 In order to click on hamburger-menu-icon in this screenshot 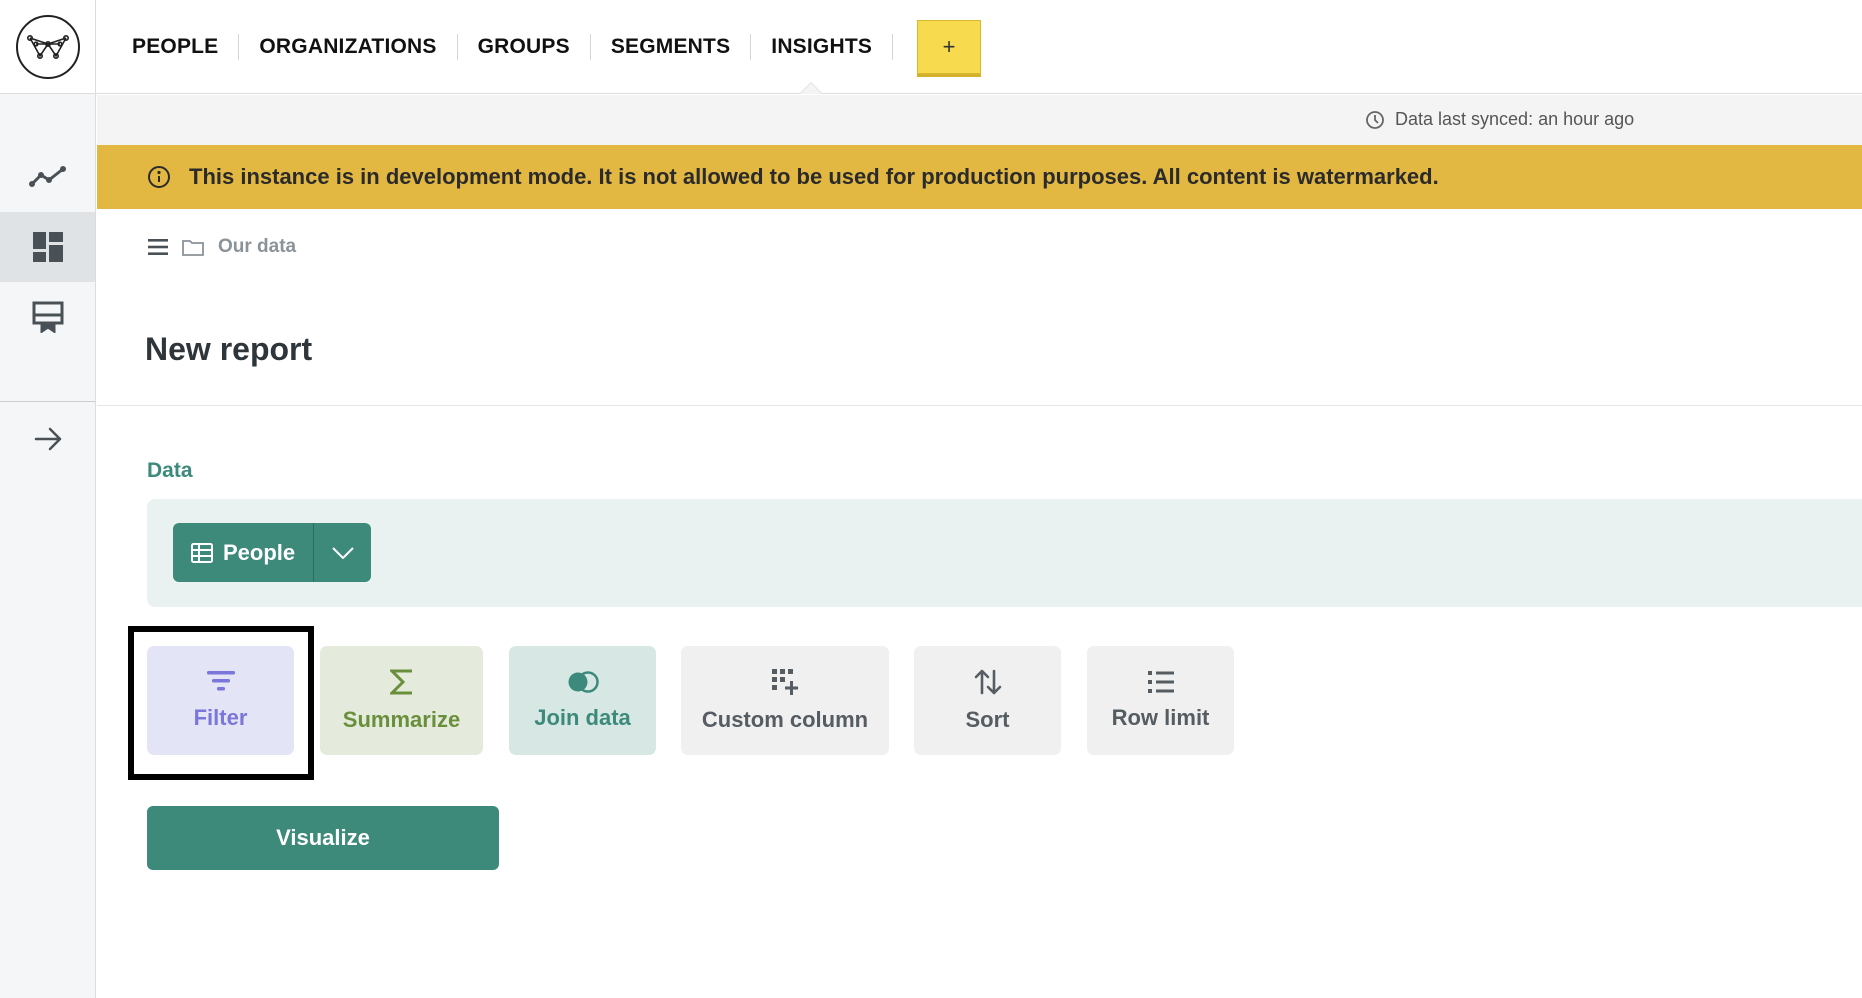, I will do `click(158, 247)`.